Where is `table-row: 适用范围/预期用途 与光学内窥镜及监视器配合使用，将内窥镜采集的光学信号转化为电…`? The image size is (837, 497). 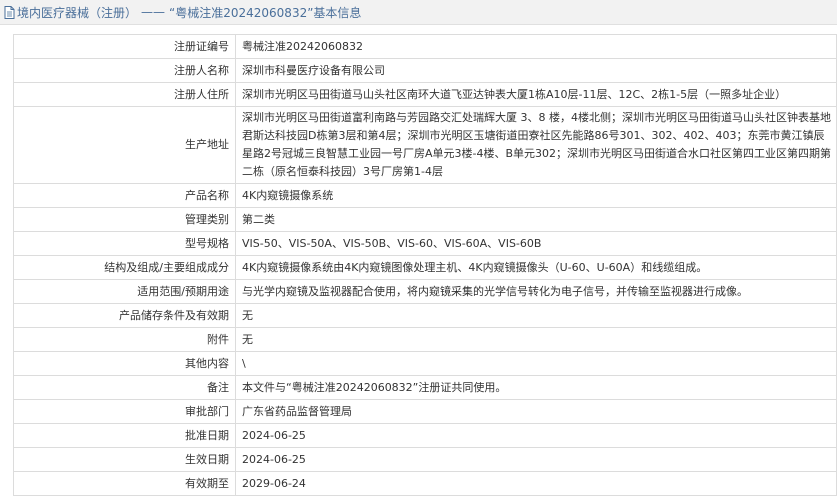
table-row: 适用范围/预期用途 与光学内窥镜及监视器配合使用，将内窥镜采集的光学信号转化为电… is located at coordinates (425, 291).